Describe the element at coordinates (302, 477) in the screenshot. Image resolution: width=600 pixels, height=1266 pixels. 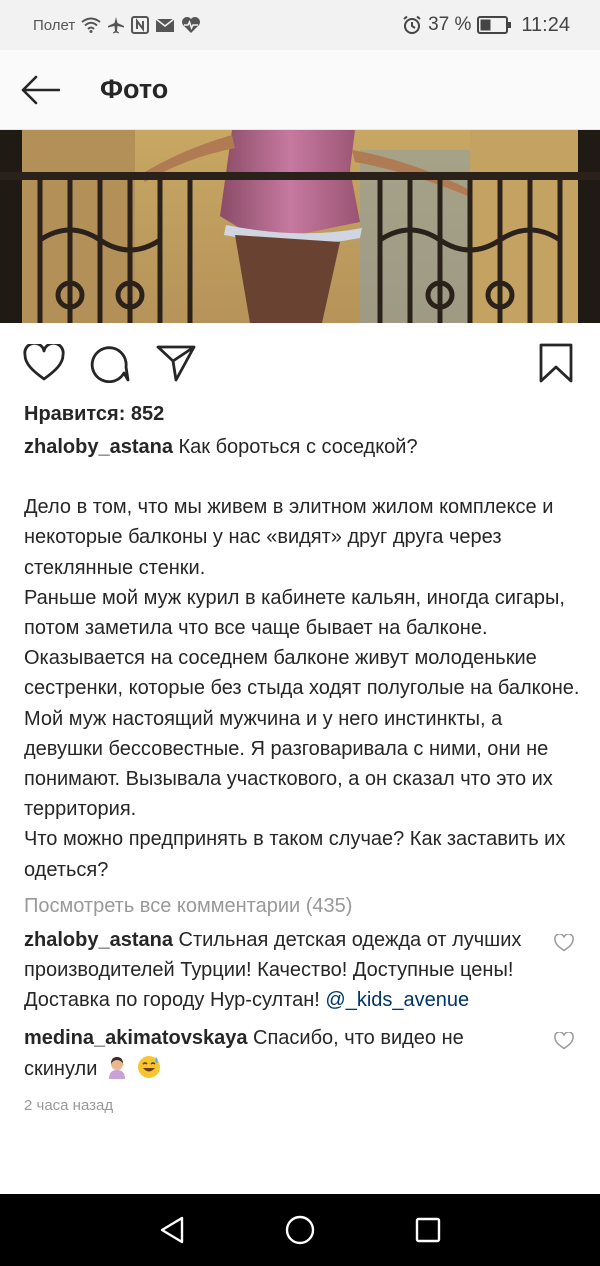
I see `caption-gap` at that location.